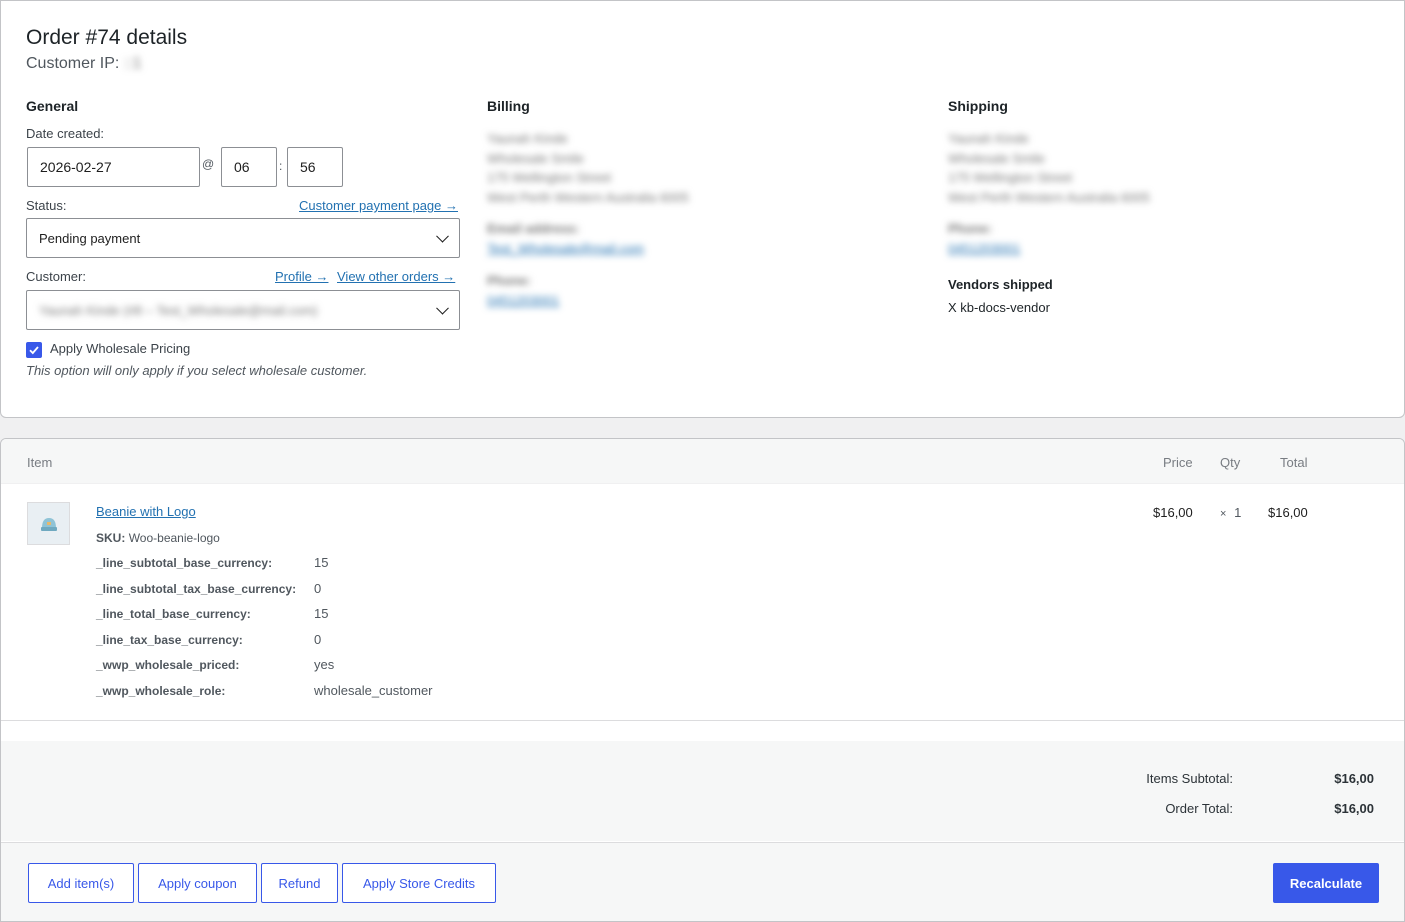  I want to click on status-select: Pending payment, so click(243, 238).